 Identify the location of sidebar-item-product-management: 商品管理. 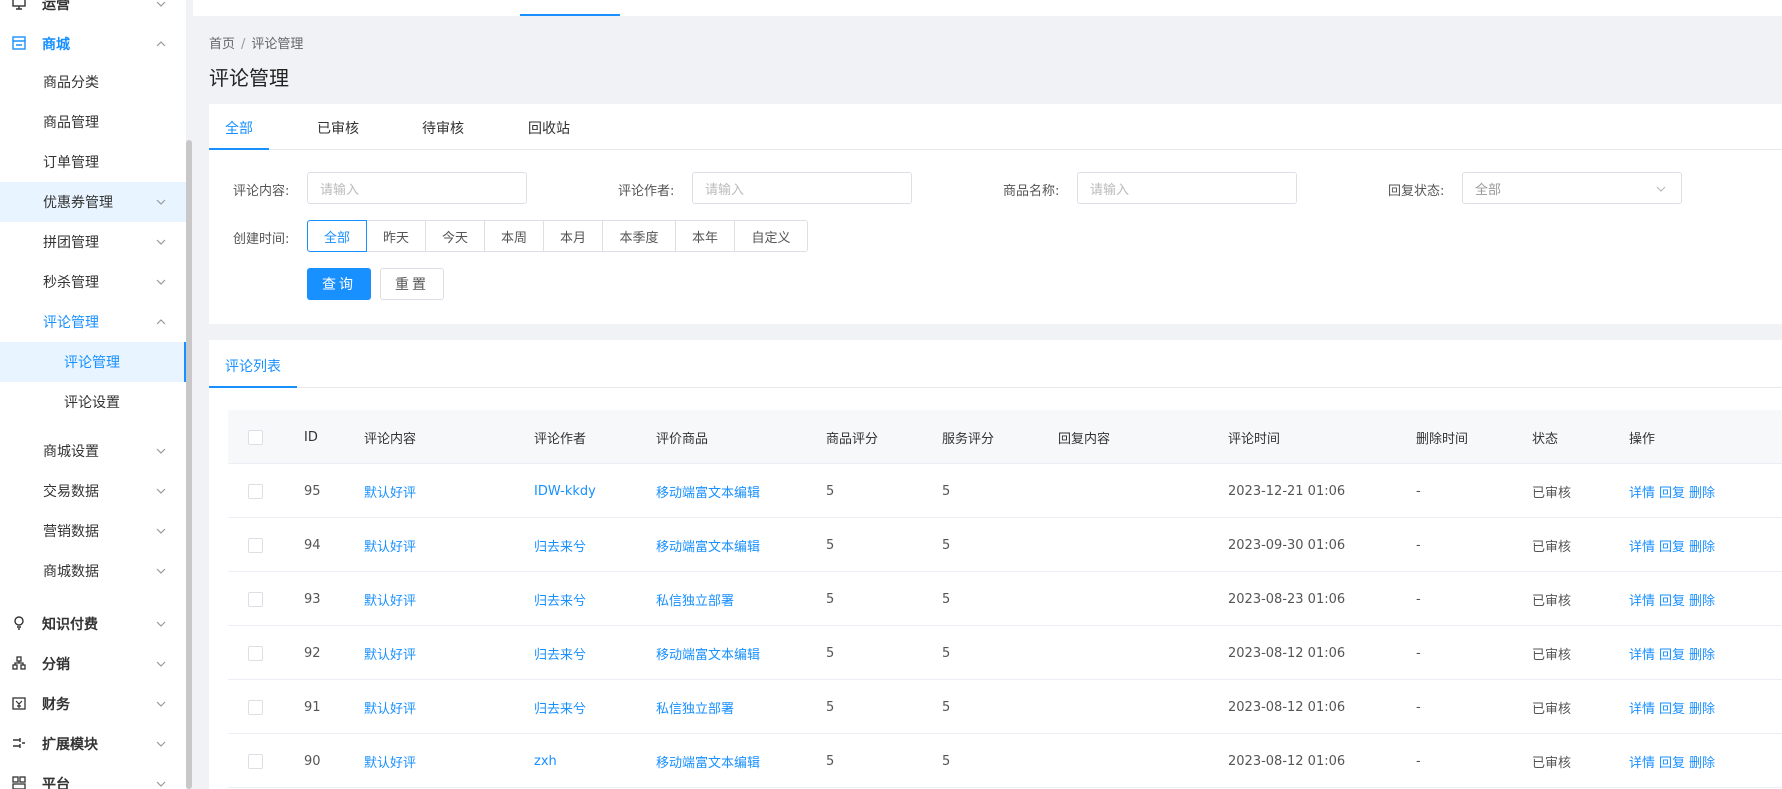
(93, 122).